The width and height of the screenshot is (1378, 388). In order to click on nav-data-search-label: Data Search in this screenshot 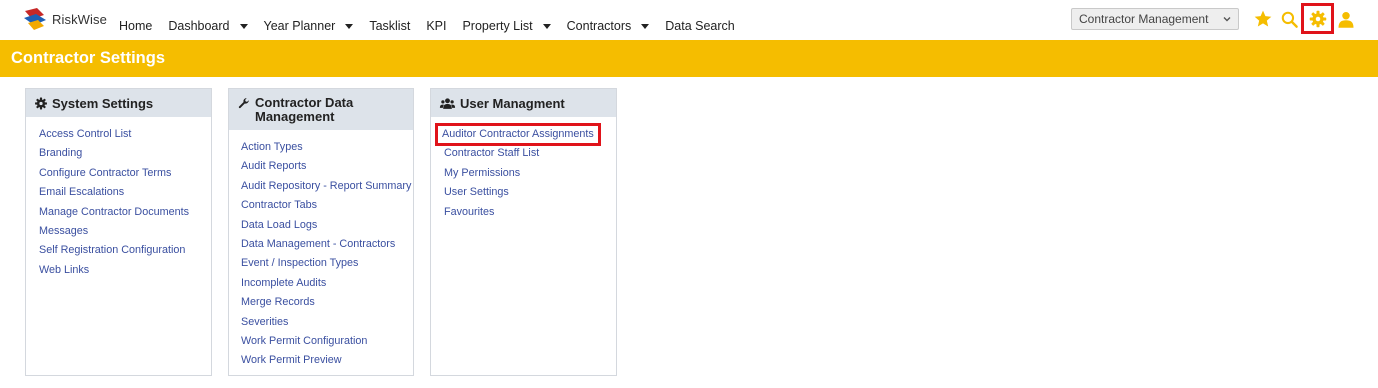, I will do `click(700, 26)`.